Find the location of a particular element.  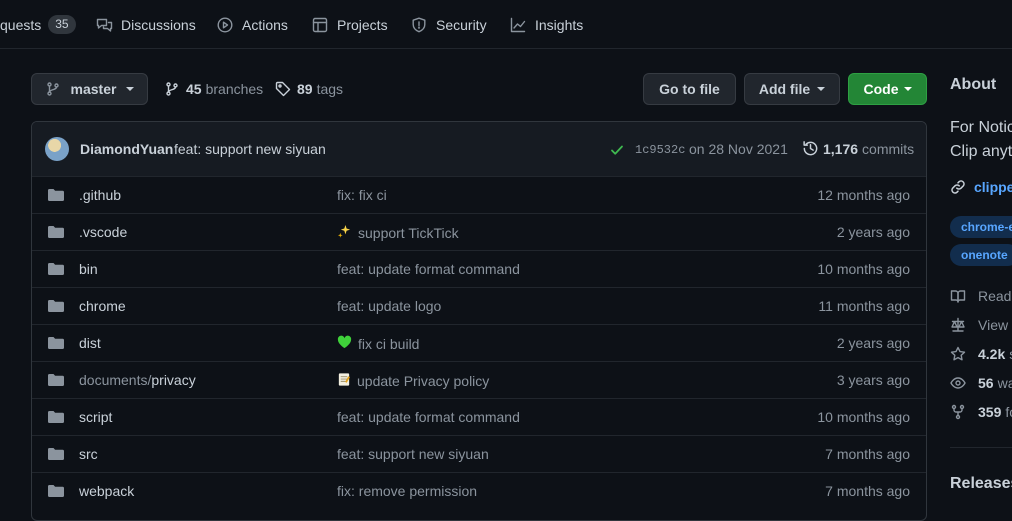

tab-discussions: Discussions is located at coordinates (146, 24).